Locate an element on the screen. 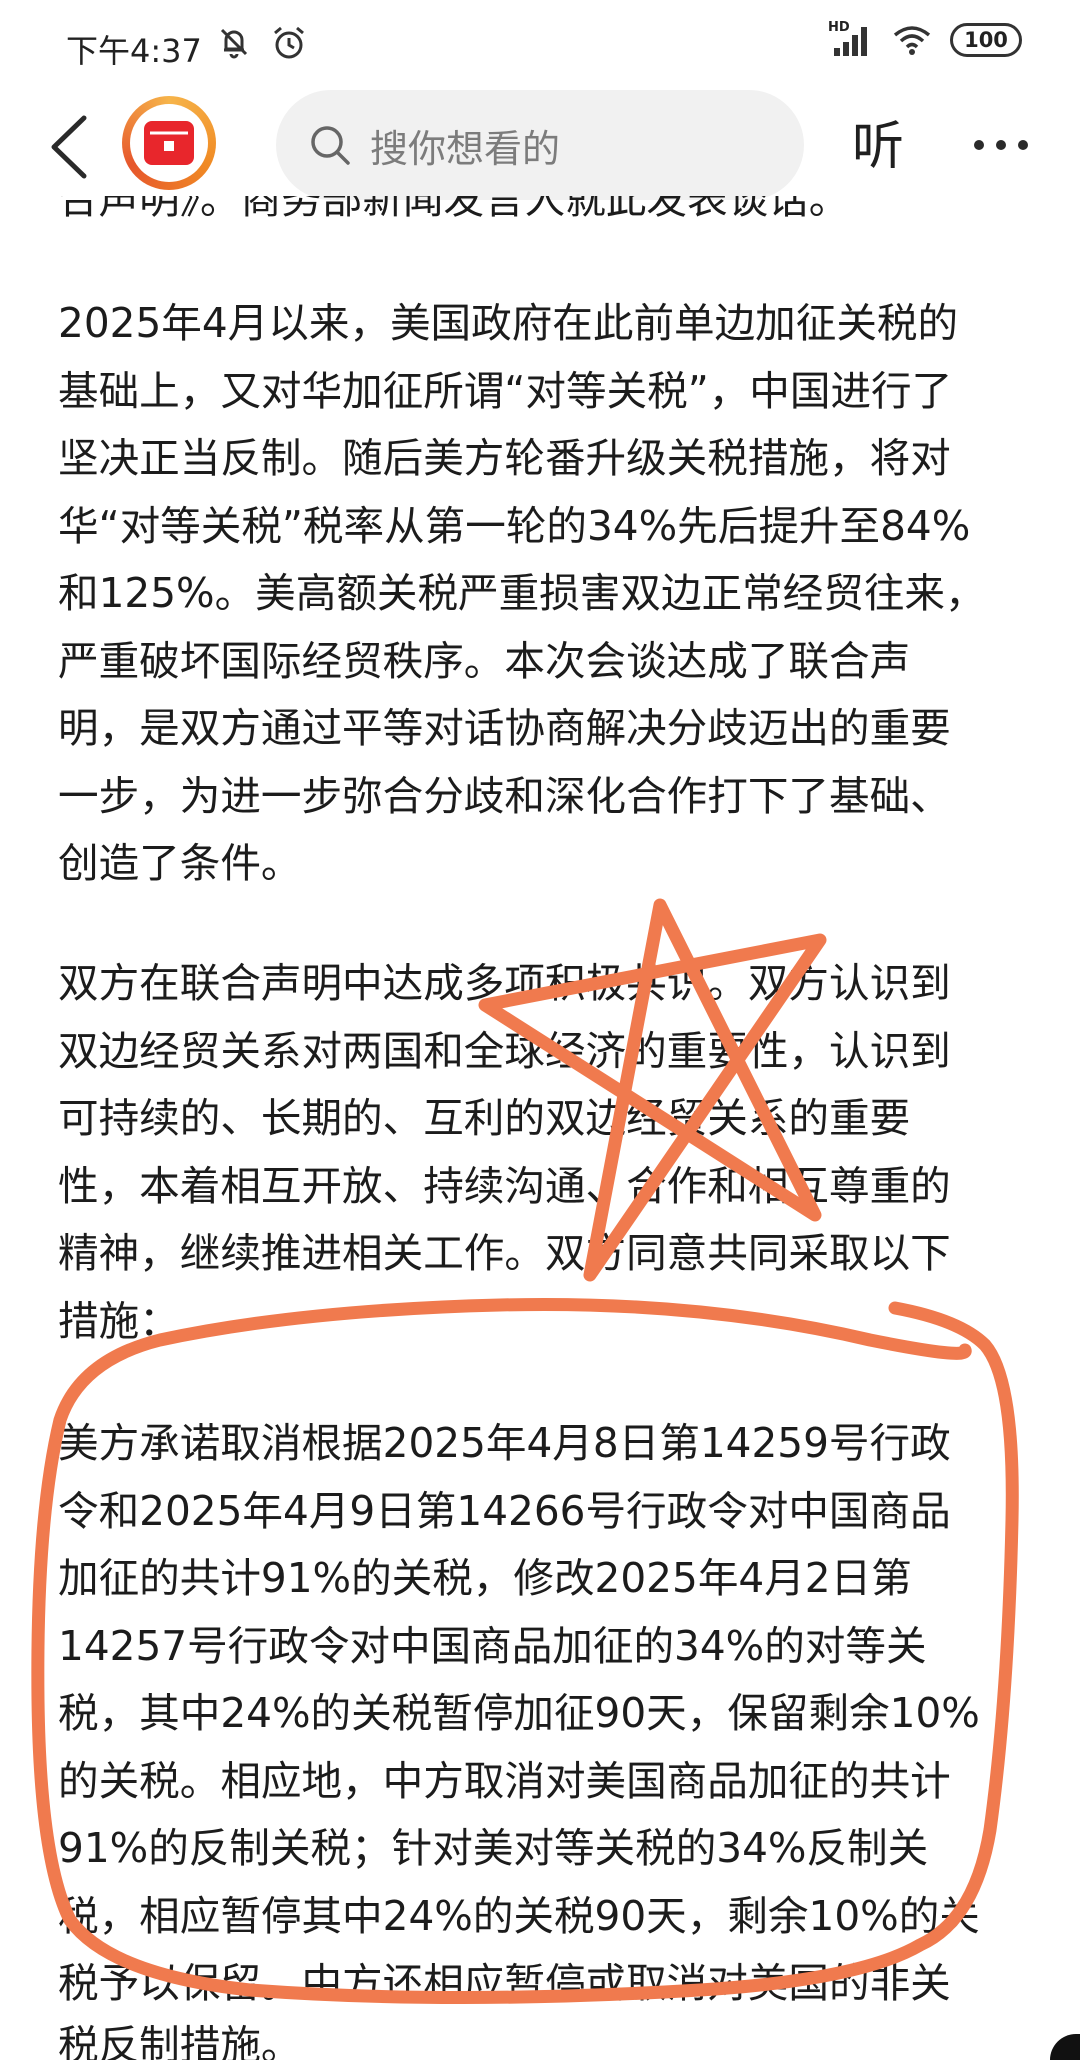 The width and height of the screenshot is (1080, 2060). article-text-line: 美方承诺取消根据2025年4月8日第14259号行政 is located at coordinates (504, 1443).